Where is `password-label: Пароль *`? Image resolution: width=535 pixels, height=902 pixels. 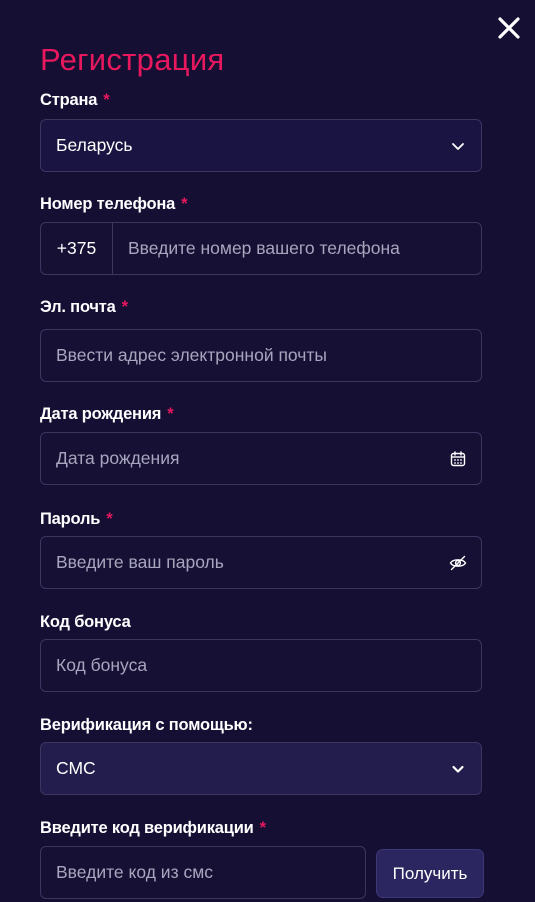
password-label: Пароль * is located at coordinates (76, 519).